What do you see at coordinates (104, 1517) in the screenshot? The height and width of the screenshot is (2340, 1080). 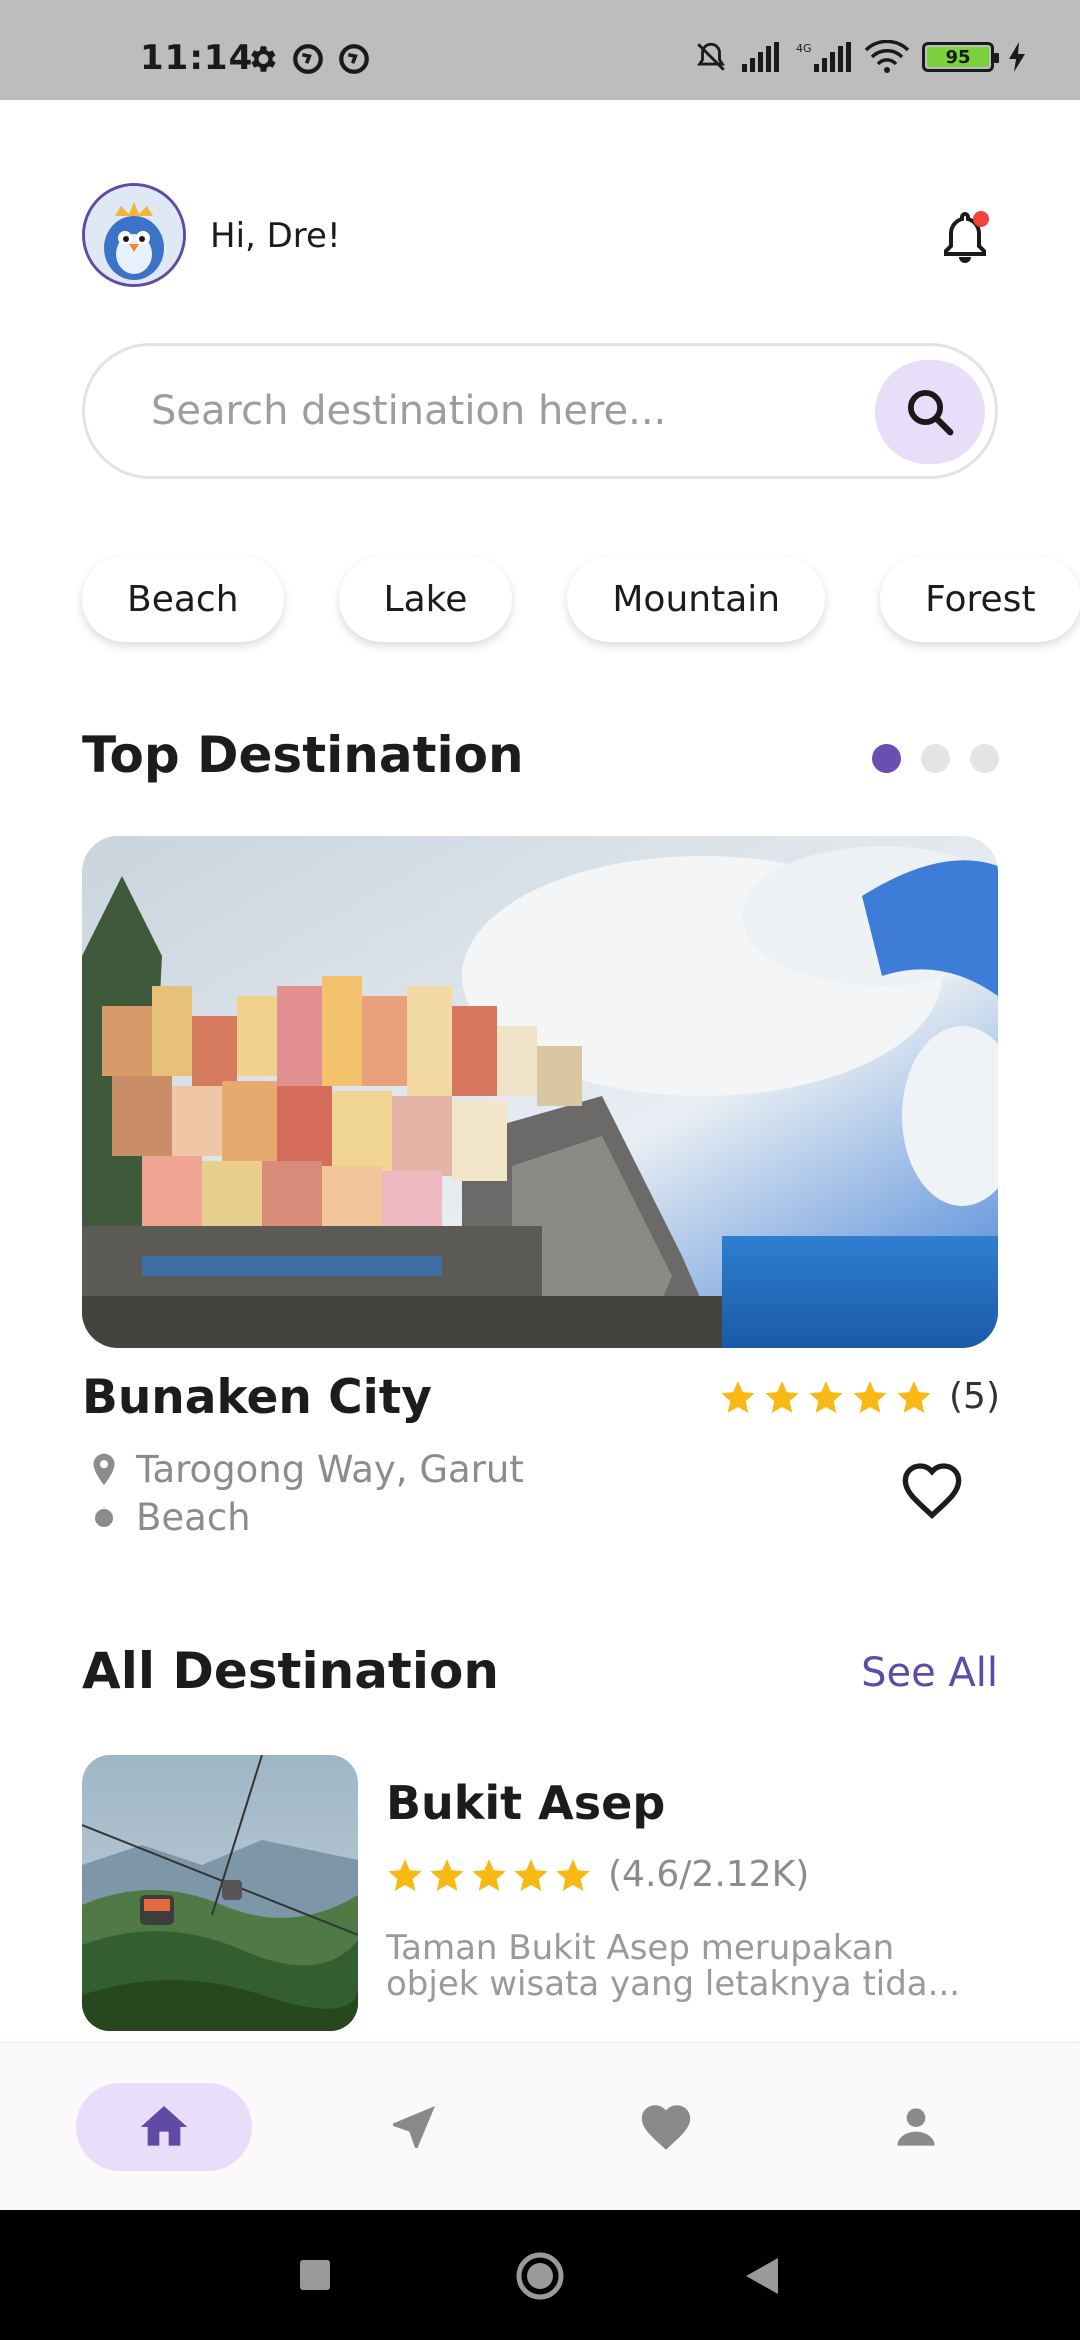 I see `bullet-icon` at bounding box center [104, 1517].